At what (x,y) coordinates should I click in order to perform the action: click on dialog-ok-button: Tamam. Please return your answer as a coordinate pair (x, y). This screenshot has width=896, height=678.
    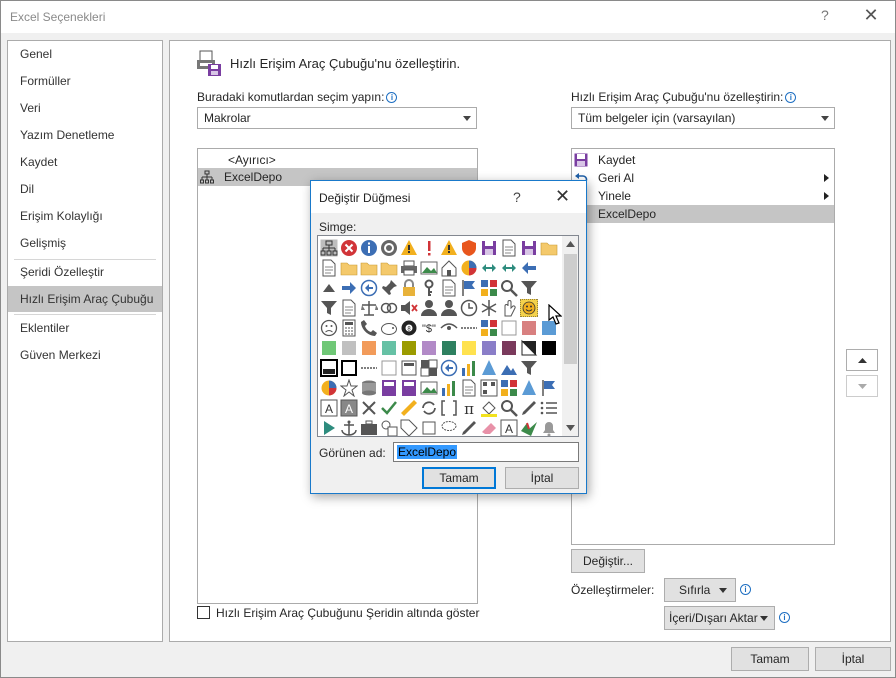
    Looking at the image, I should click on (459, 478).